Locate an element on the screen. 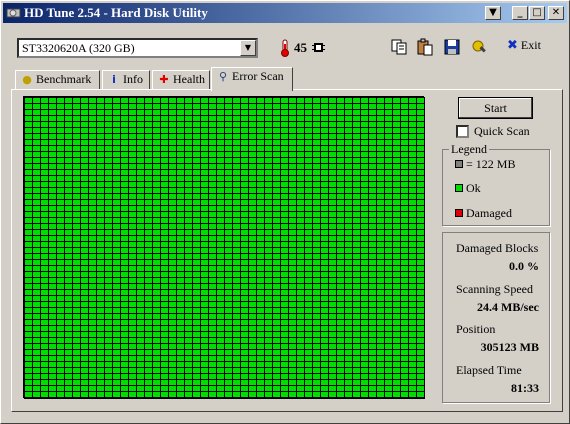  copy-icon is located at coordinates (399, 47).